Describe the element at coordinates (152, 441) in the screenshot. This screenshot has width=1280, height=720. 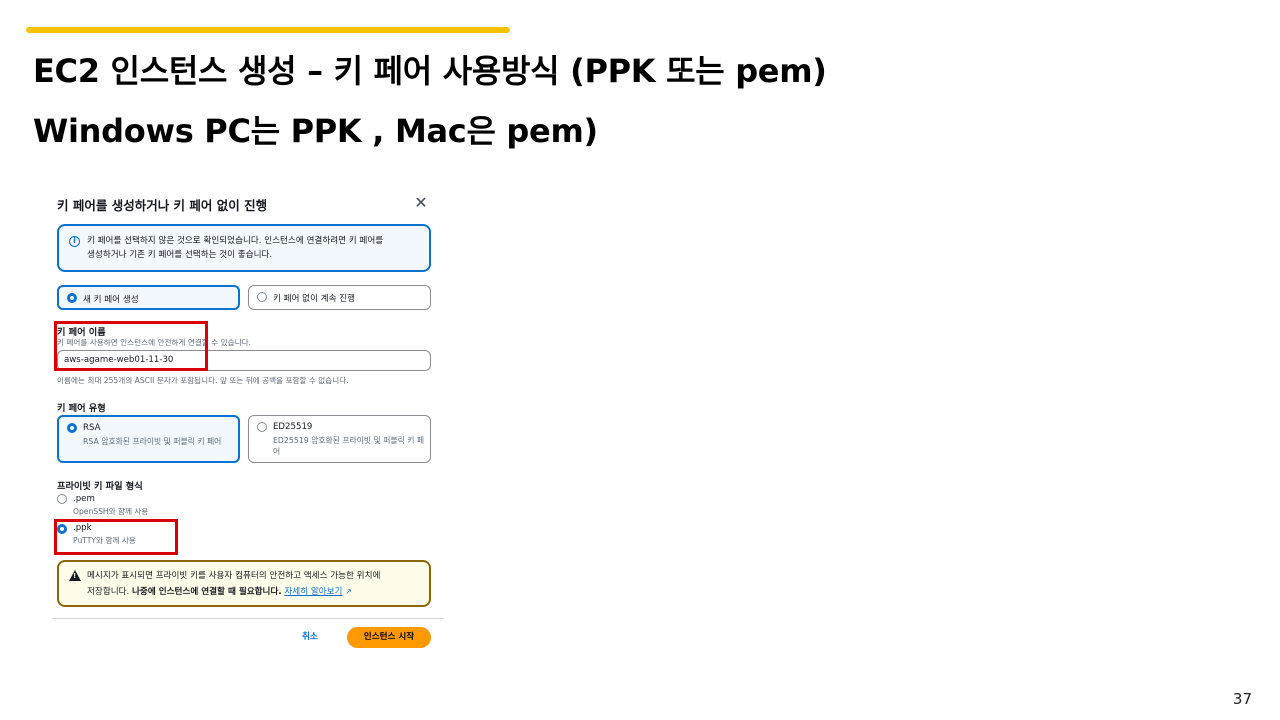
I see `tile-description: RSA 암호화된 프라이빗 및 퍼블릭 키 페어` at that location.